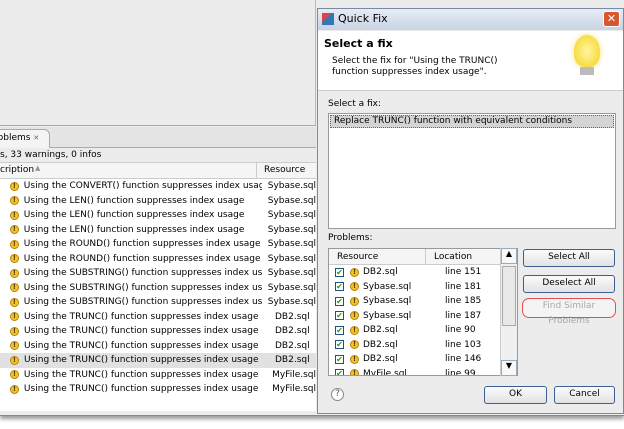 This screenshot has width=624, height=429. Describe the element at coordinates (423, 345) in the screenshot. I see `problem-list-item: ✔! DB2.sql line 103` at that location.